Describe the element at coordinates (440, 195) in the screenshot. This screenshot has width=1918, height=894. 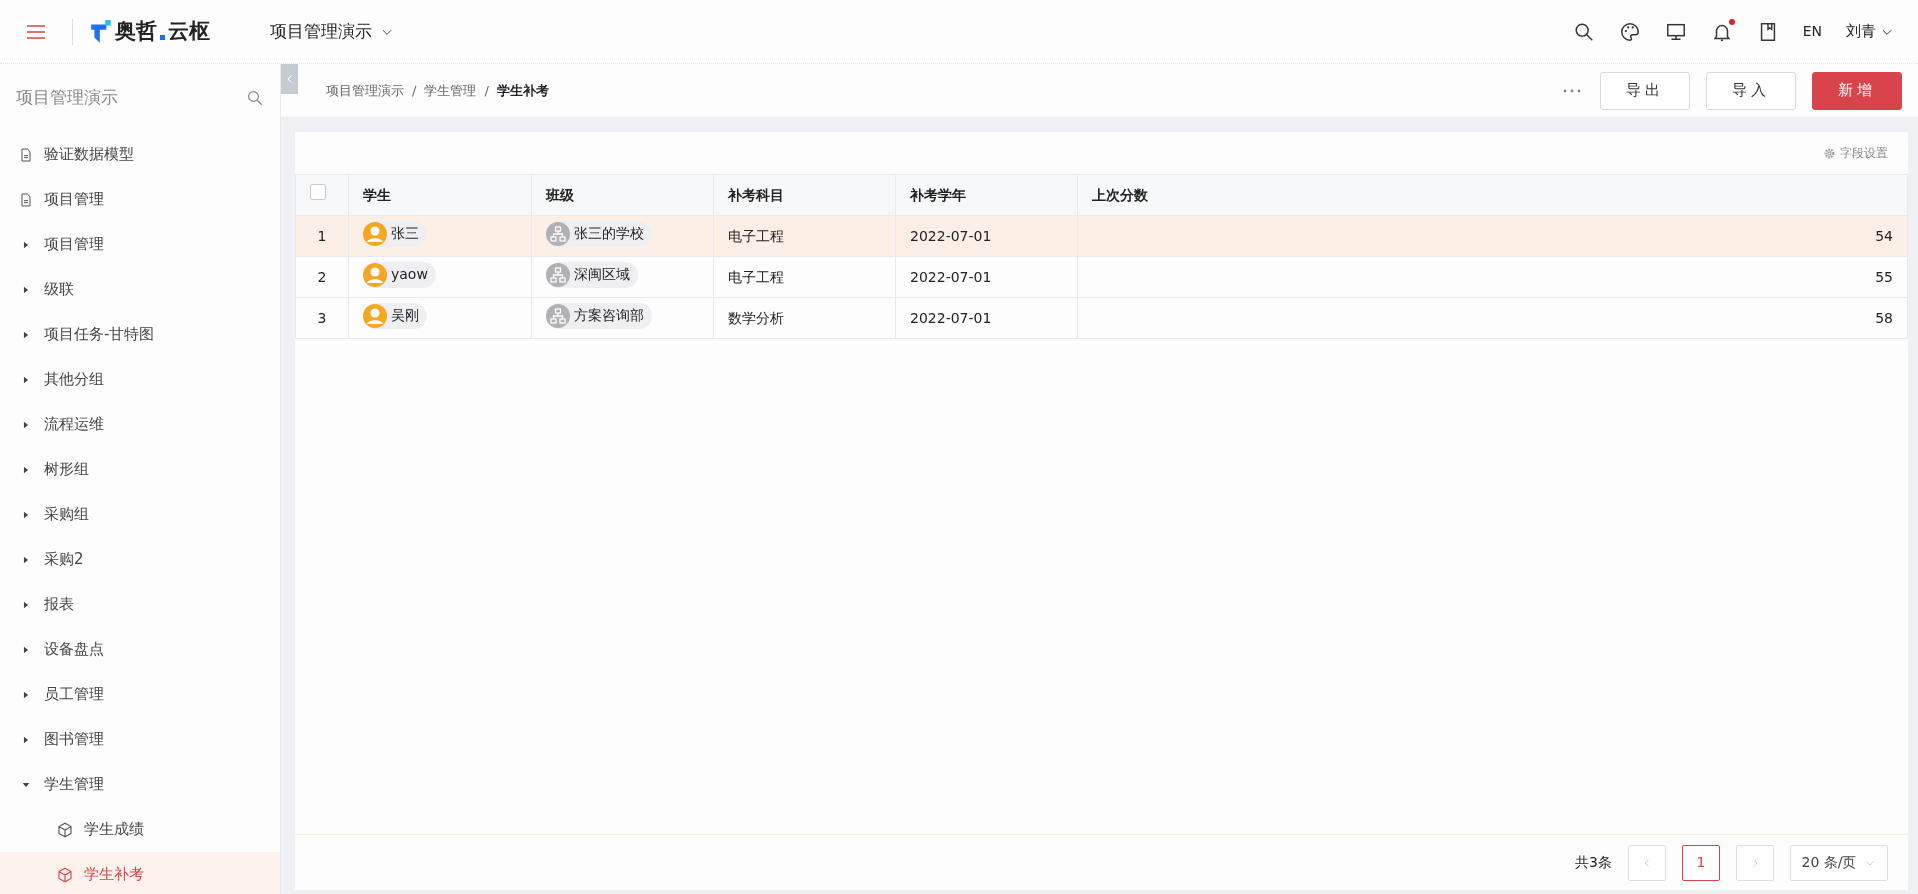
I see `column-header: 学生` at that location.